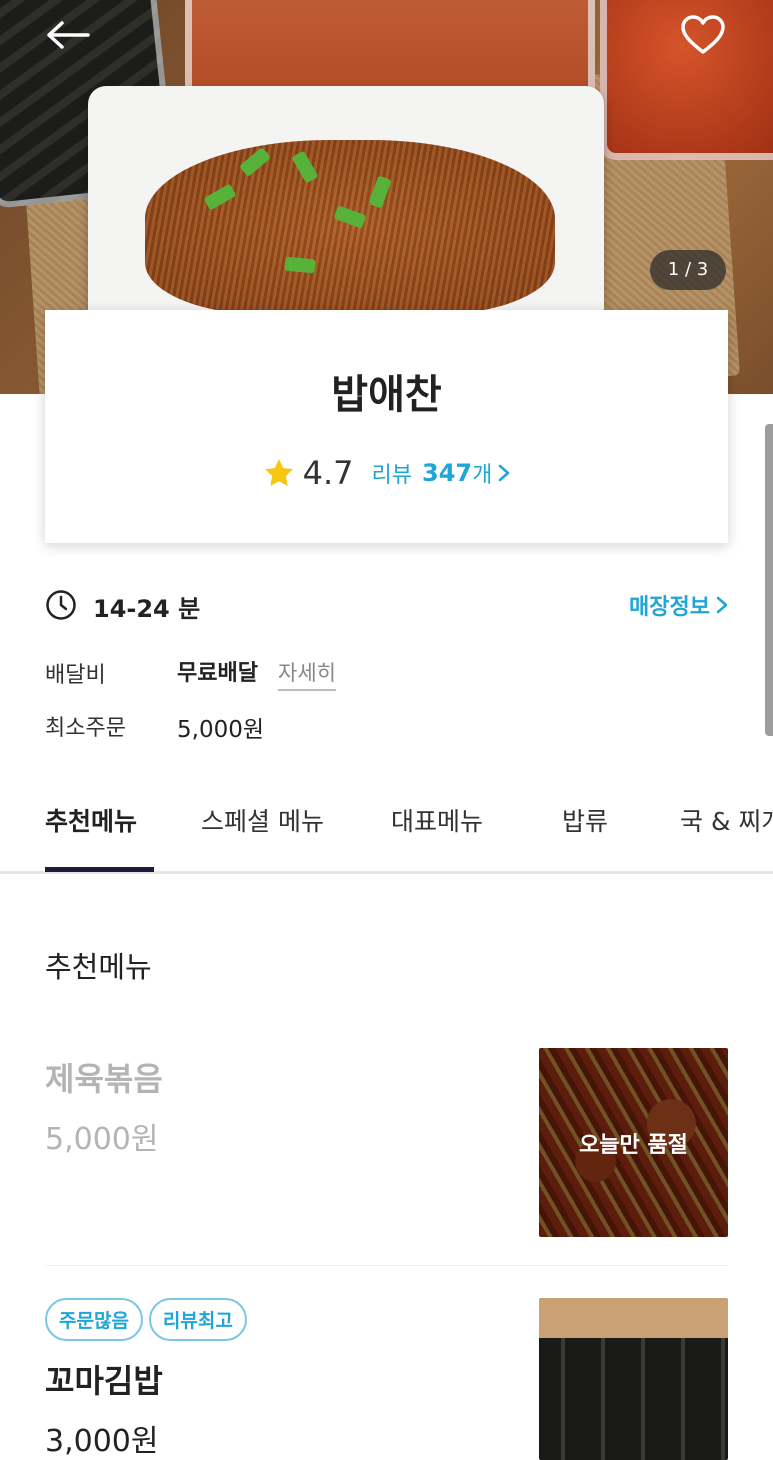 This screenshot has width=773, height=1460. What do you see at coordinates (585, 820) in the screenshot?
I see `tab-rice: 밥류` at bounding box center [585, 820].